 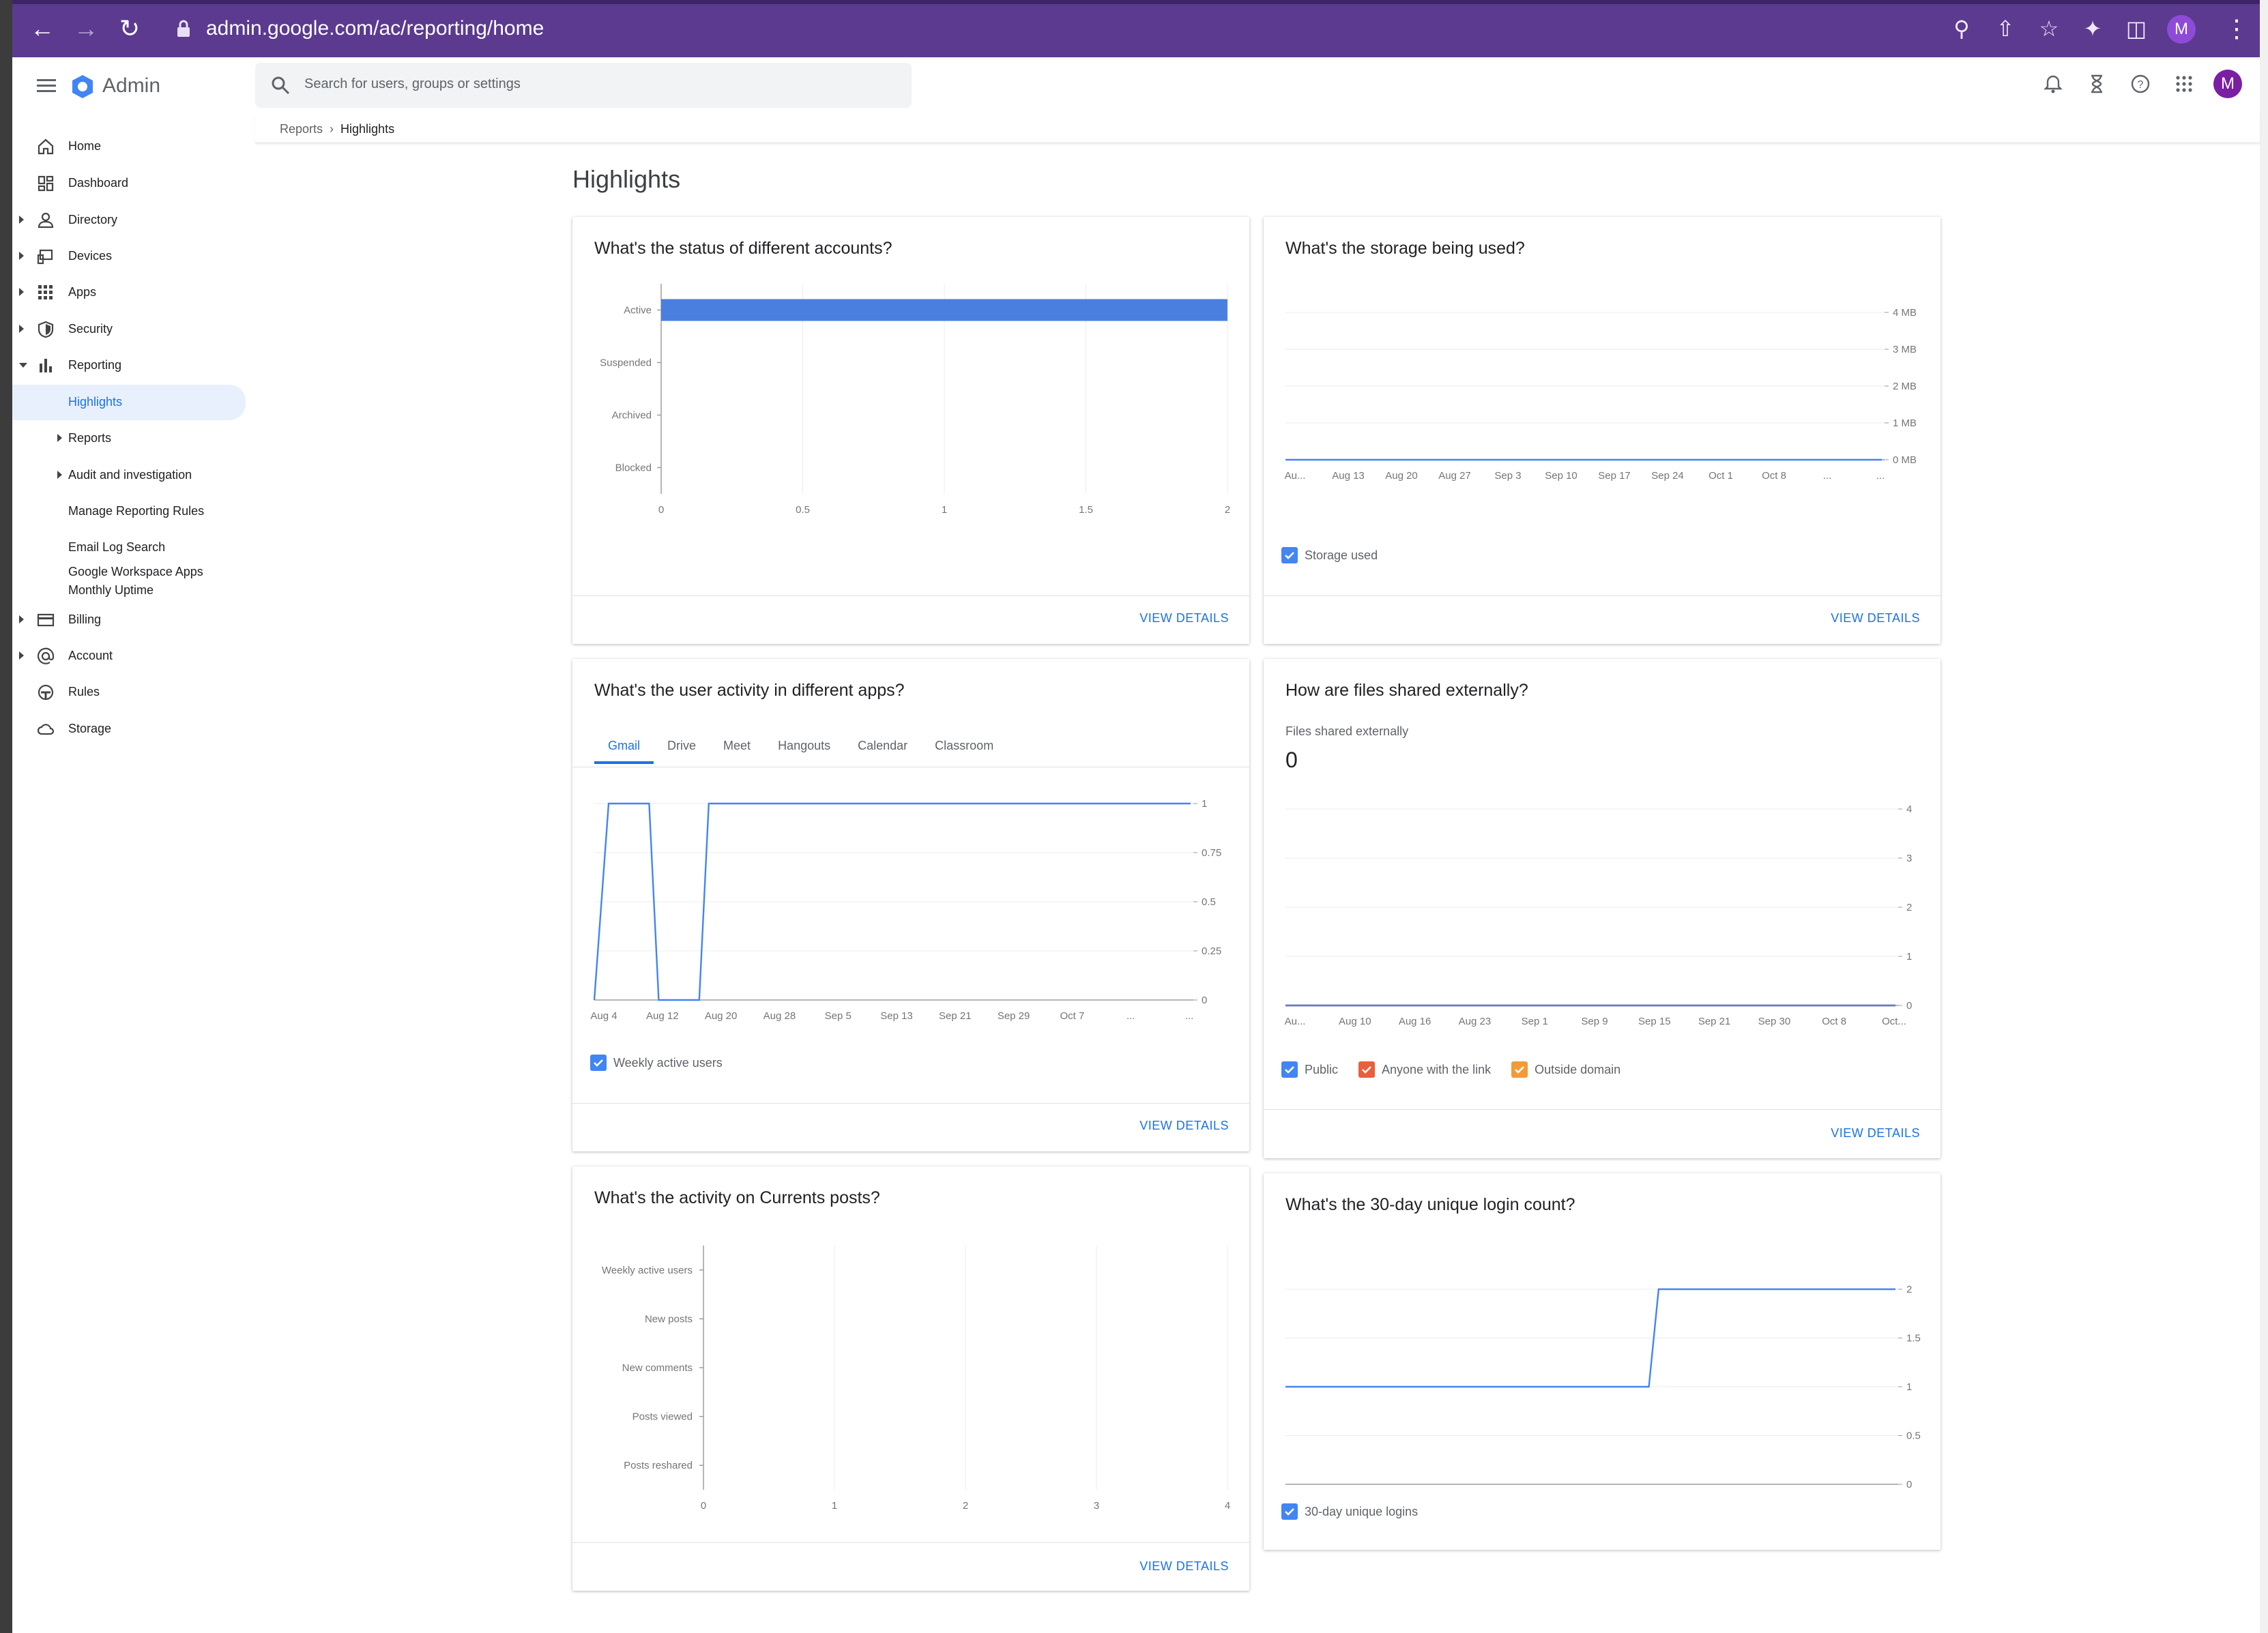 I want to click on breadcrumb-current: Highlights, so click(x=367, y=129).